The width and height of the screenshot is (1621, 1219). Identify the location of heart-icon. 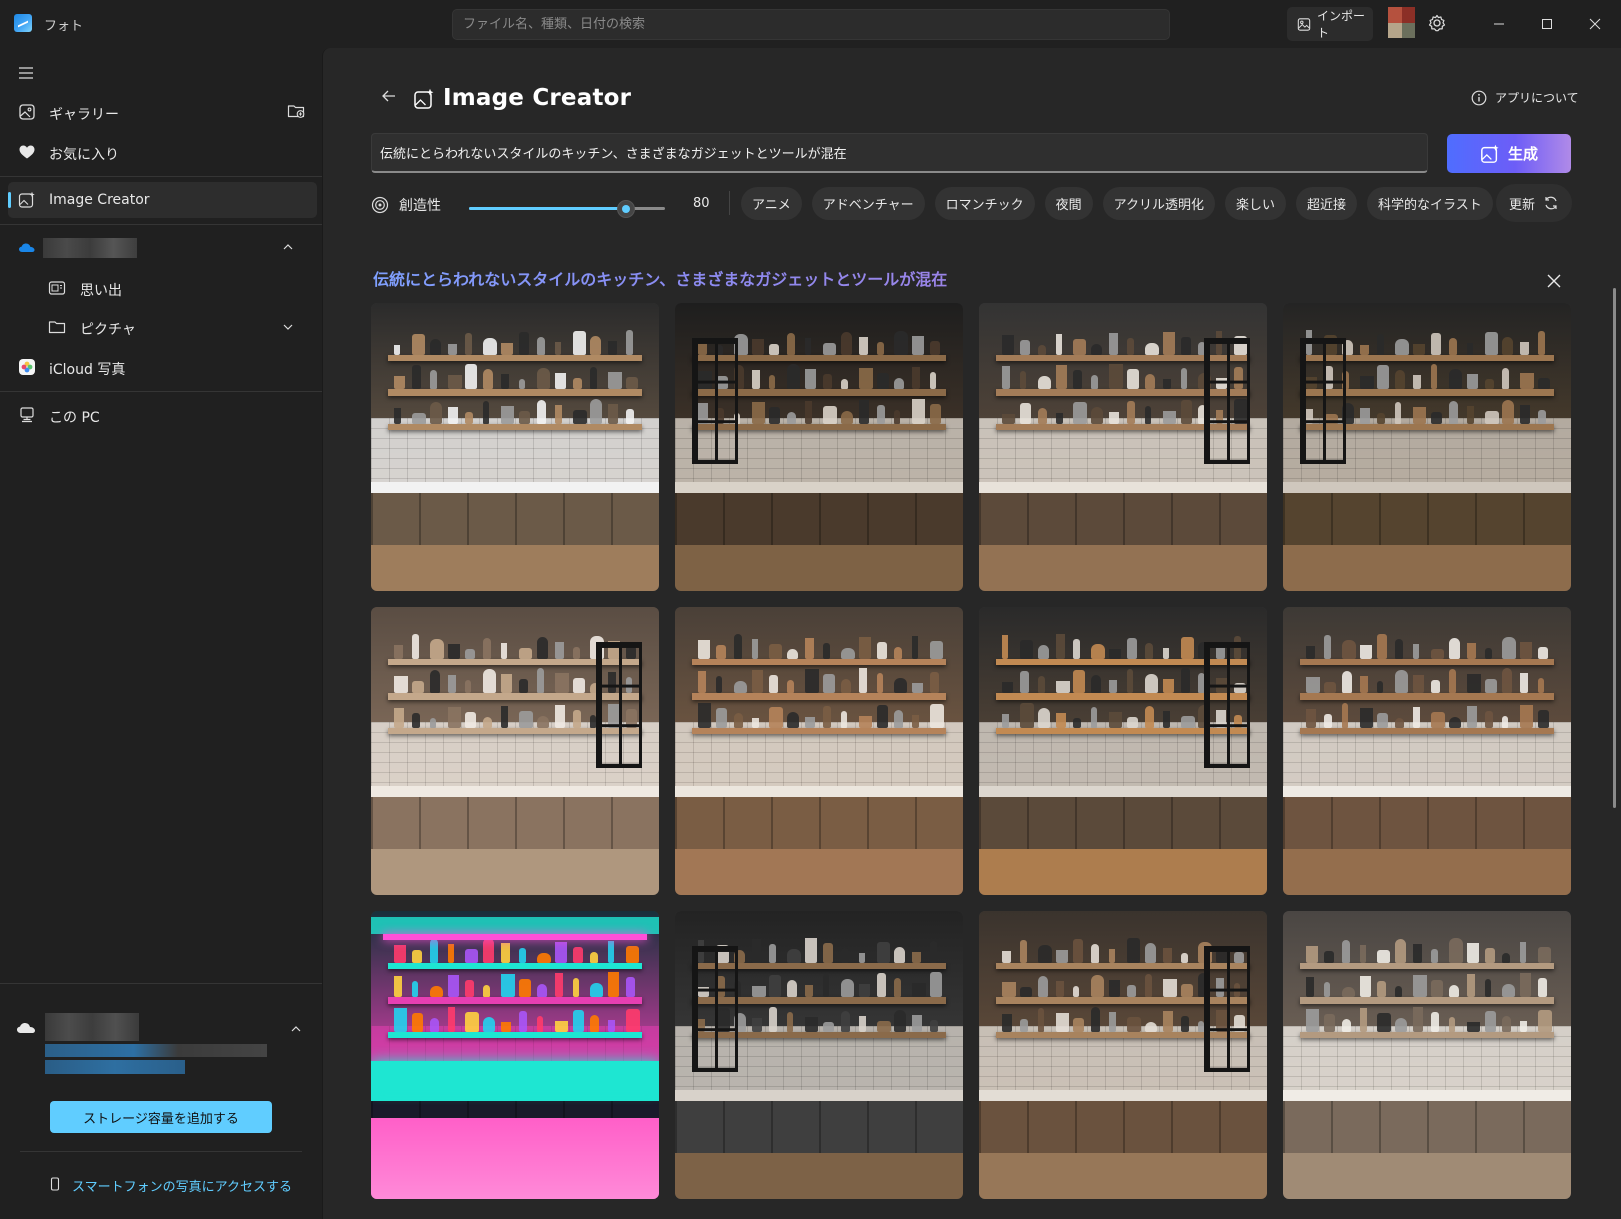
(27, 152).